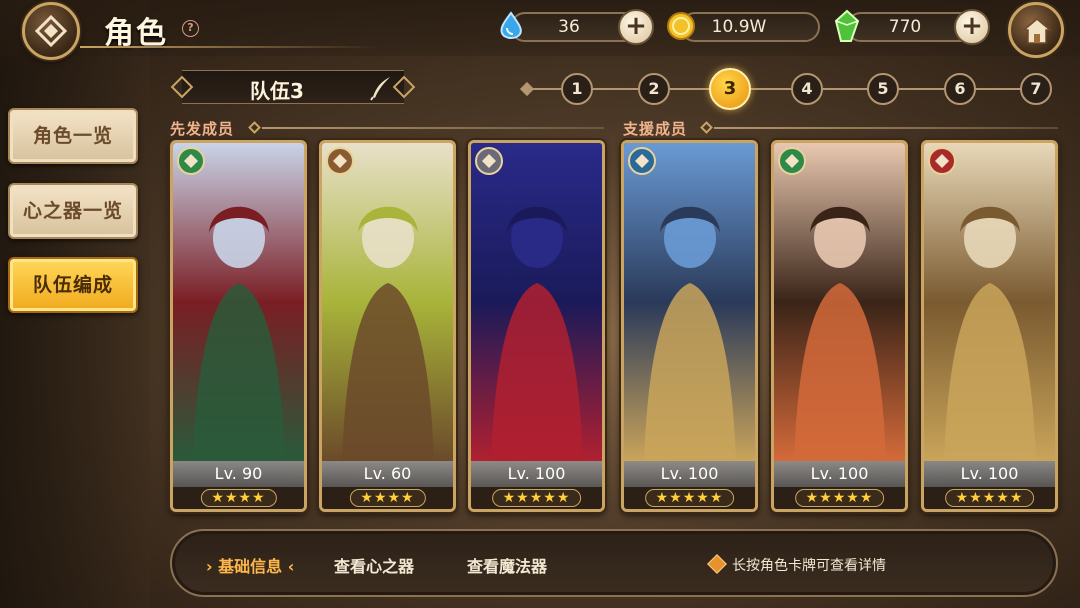 The width and height of the screenshot is (1080, 608). I want to click on diamond-back-icon, so click(51, 31).